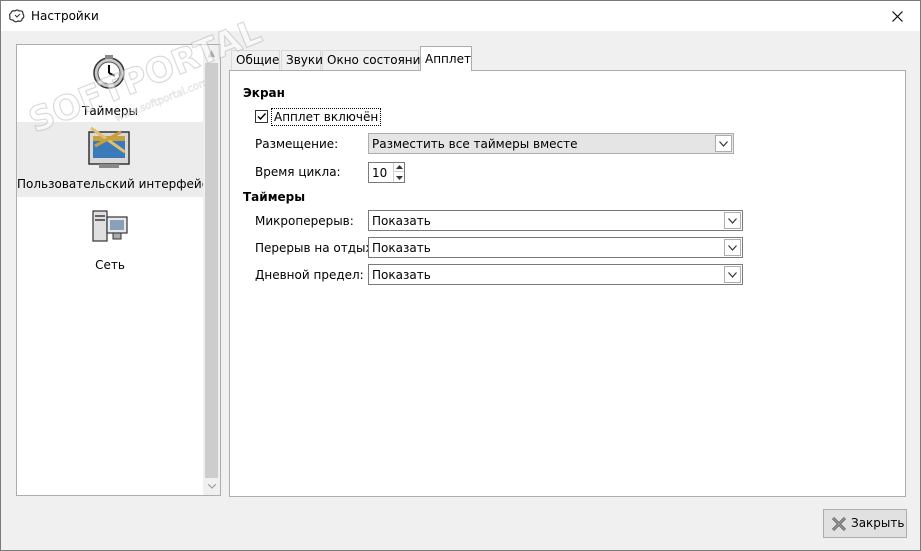 This screenshot has width=921, height=551. I want to click on window-close-button, so click(897, 16).